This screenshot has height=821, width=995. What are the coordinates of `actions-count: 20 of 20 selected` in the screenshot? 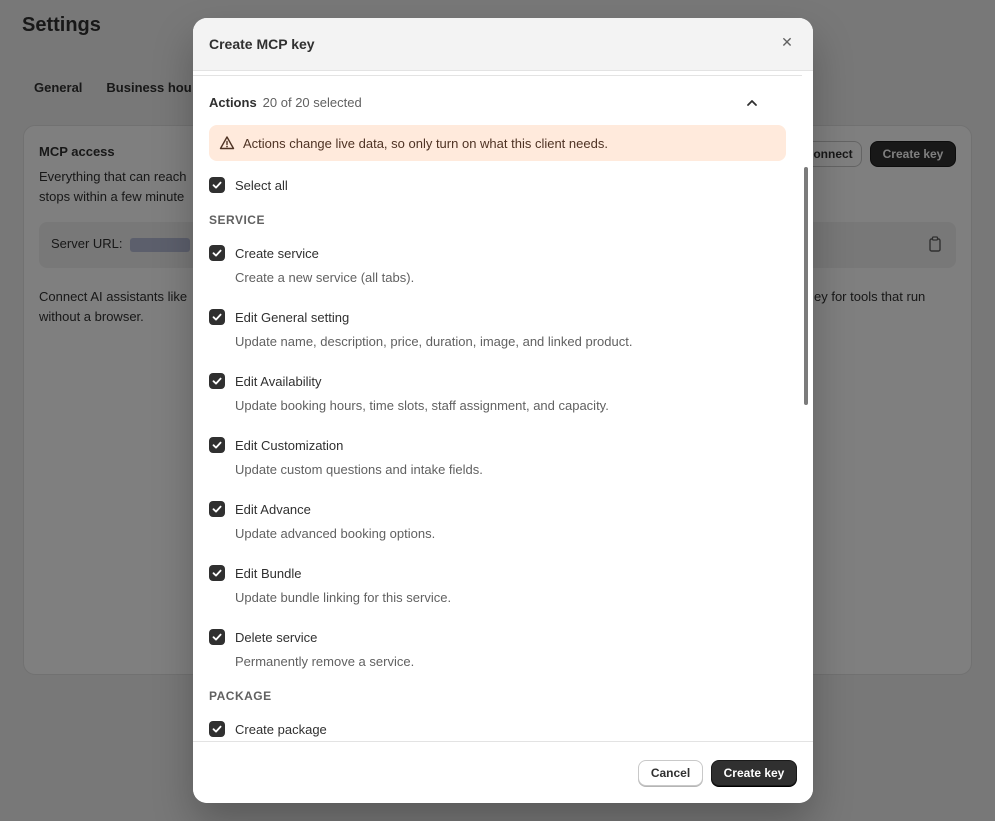 It's located at (312, 102).